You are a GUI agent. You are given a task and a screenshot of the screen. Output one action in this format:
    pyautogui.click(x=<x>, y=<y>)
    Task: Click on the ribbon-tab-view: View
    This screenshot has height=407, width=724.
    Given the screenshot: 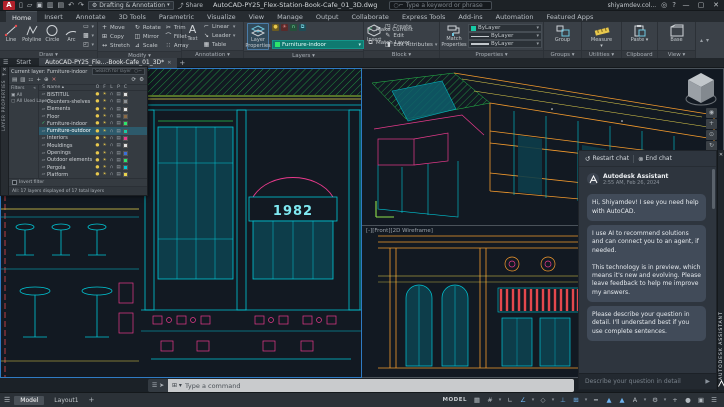 What is the action you would take?
    pyautogui.click(x=256, y=16)
    